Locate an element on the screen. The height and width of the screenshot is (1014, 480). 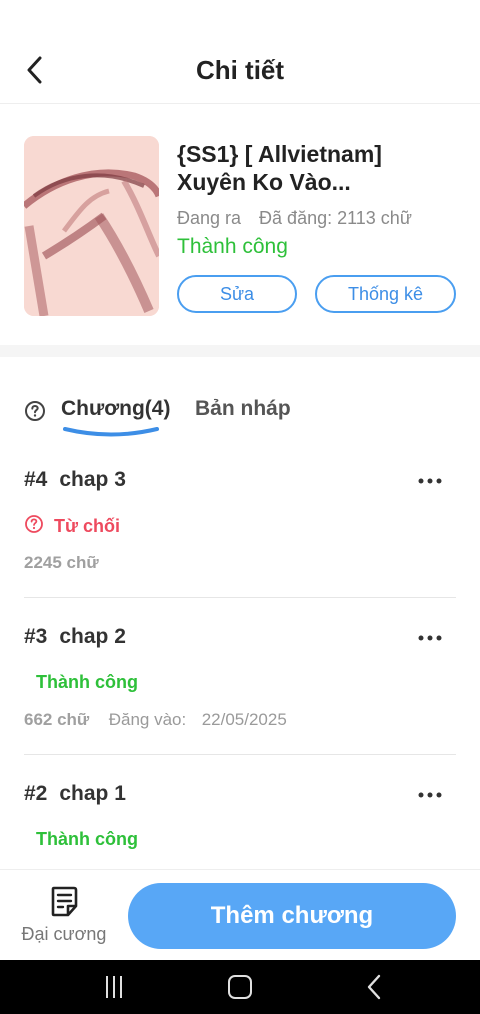
story-state: Đang ra is located at coordinates (209, 218).